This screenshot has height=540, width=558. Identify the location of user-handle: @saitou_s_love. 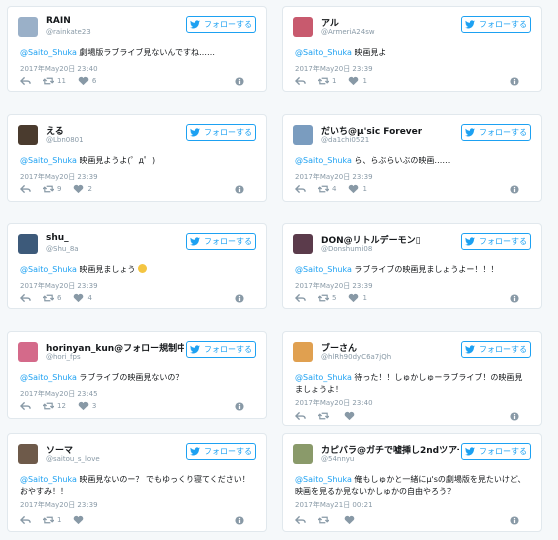
(73, 459).